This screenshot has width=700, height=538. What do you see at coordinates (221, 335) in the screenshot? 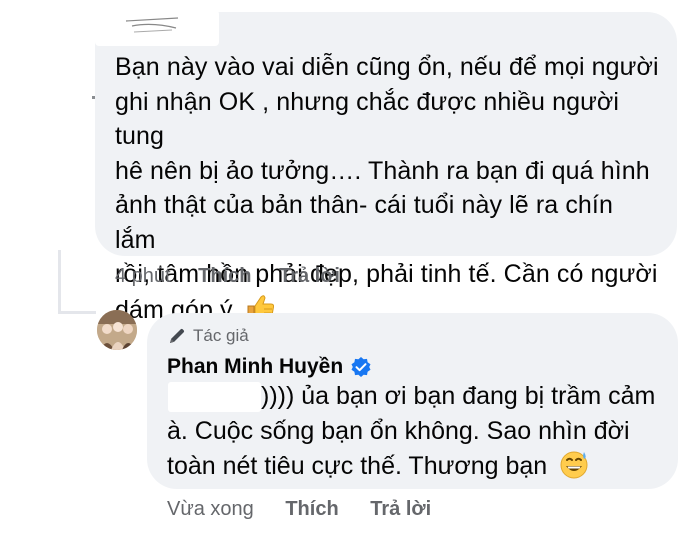
I see `author-badge-label: Tác giả` at bounding box center [221, 335].